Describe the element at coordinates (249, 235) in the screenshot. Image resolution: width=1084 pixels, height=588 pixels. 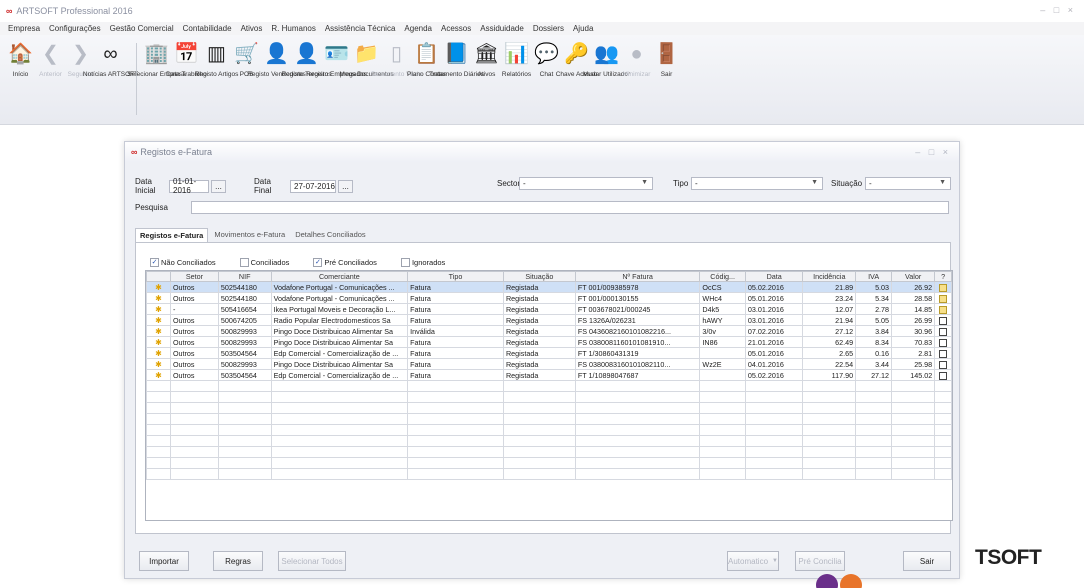
I see `tab-movimentos-e-fatura: Movimentos e-Fatura` at that location.